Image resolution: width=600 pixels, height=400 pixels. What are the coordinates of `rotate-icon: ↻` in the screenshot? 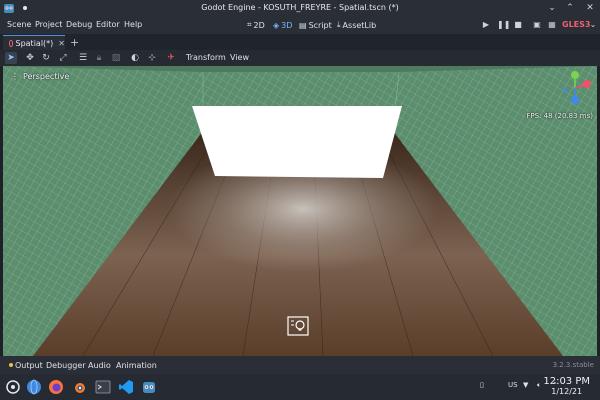 It's located at (46, 58).